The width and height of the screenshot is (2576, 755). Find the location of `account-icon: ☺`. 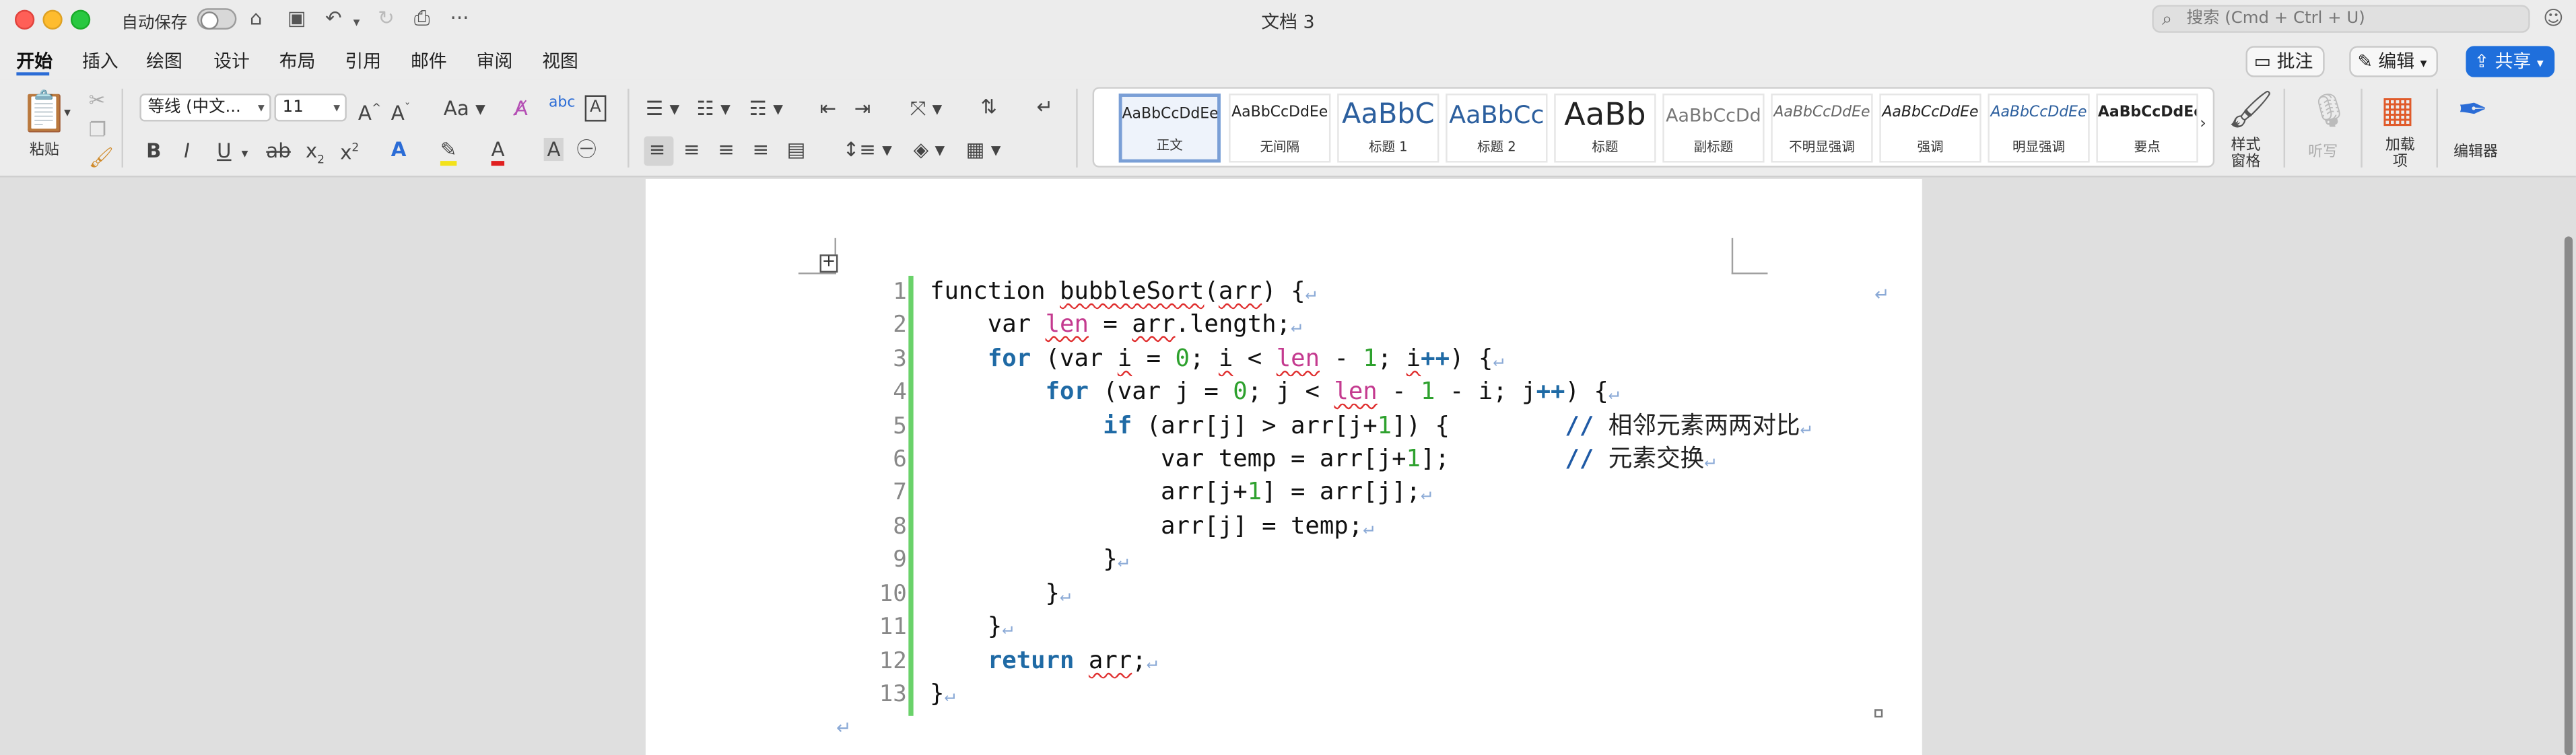

account-icon: ☺ is located at coordinates (2553, 18).